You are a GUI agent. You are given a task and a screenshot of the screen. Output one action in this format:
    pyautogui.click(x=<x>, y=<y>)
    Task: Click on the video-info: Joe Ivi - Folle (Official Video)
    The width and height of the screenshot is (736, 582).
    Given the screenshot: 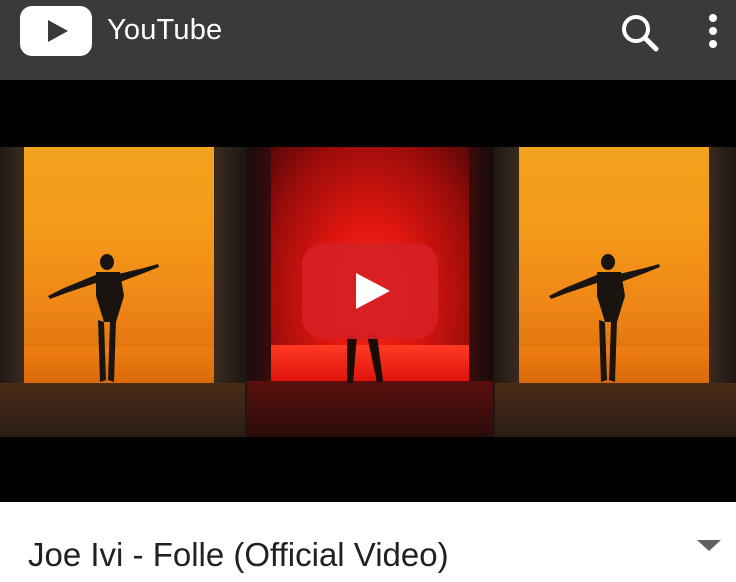 What is the action you would take?
    pyautogui.click(x=368, y=542)
    